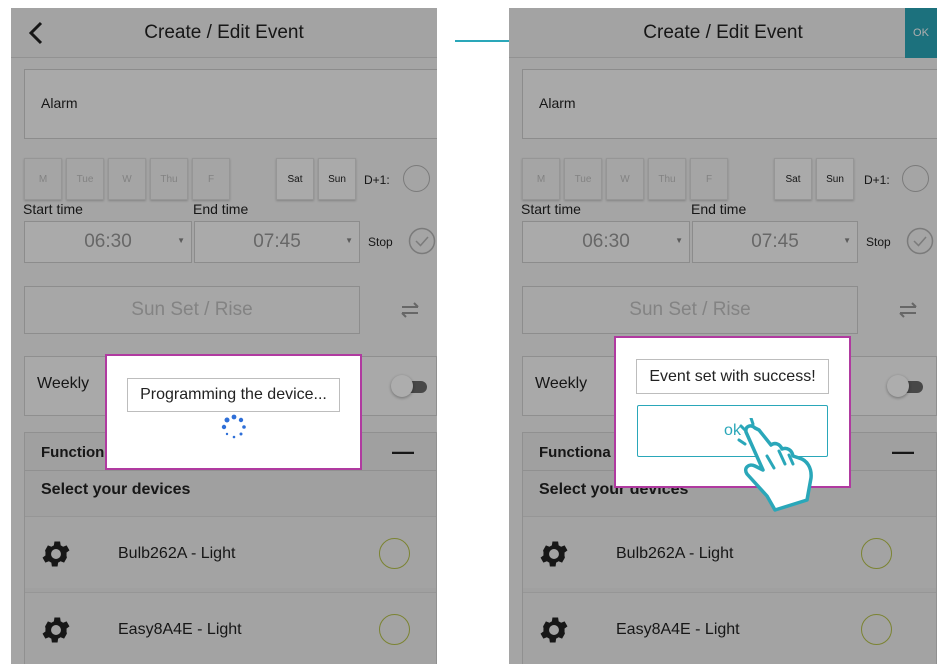 Image resolution: width=937 pixels, height=664 pixels. I want to click on pointing-hand-icon, so click(775, 465).